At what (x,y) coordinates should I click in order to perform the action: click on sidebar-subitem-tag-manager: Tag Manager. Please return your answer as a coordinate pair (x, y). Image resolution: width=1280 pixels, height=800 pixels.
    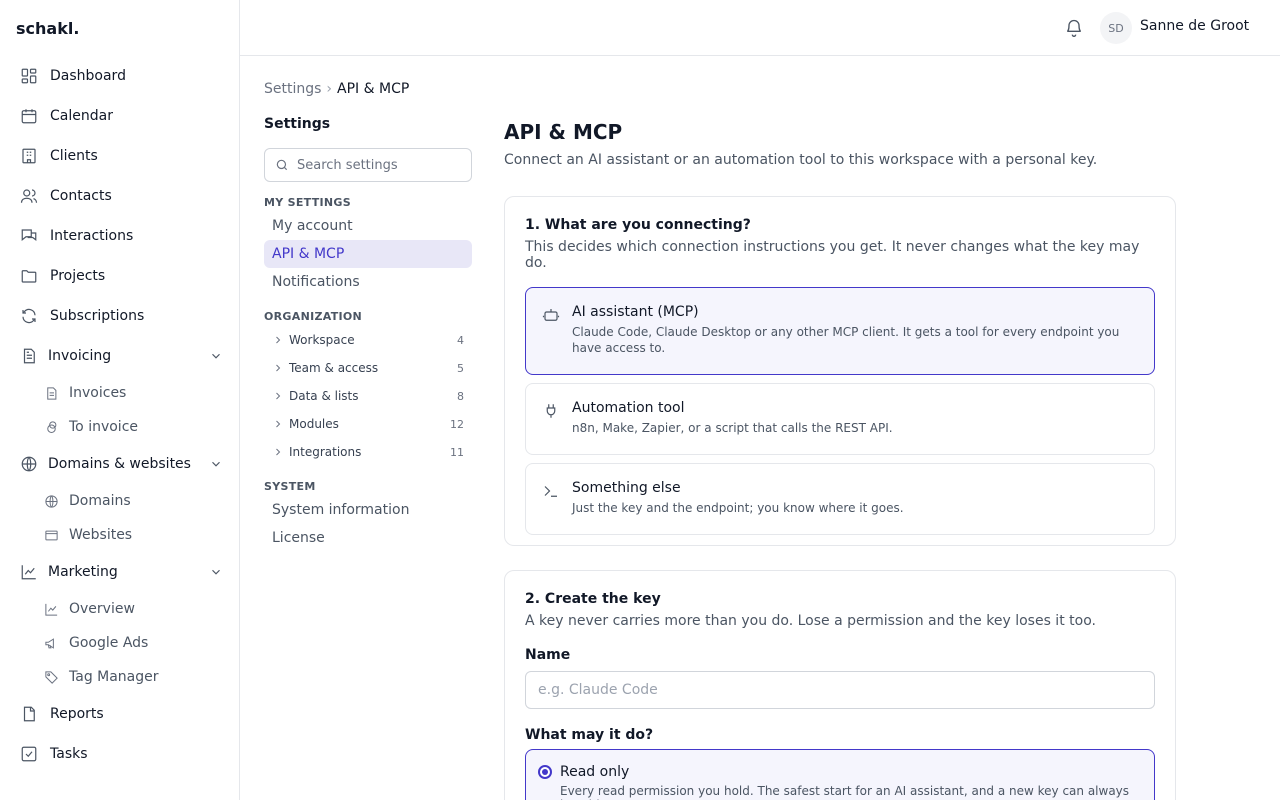
    Looking at the image, I should click on (119, 677).